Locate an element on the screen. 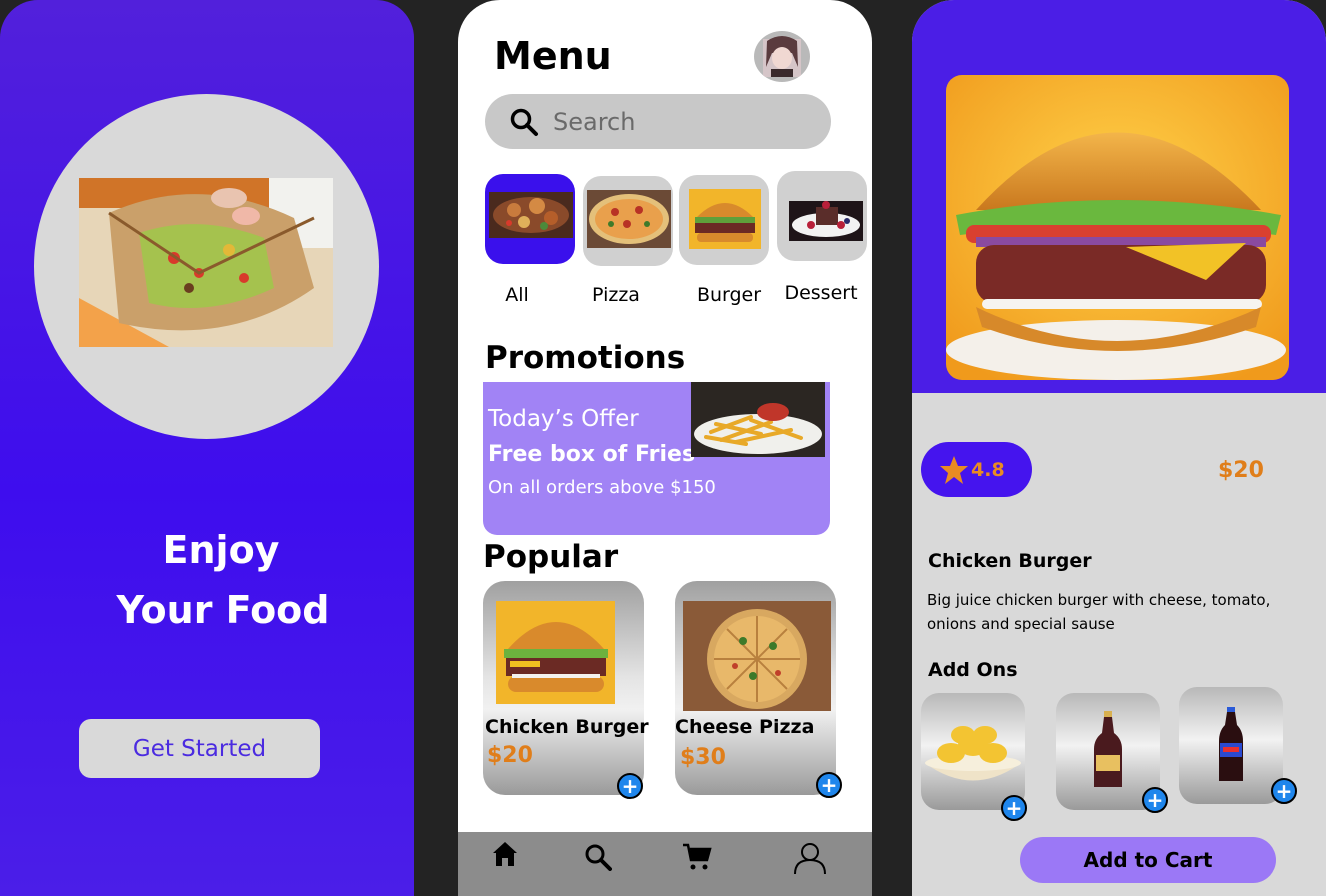  headline-line-1: Enjoy is located at coordinates (221, 550).